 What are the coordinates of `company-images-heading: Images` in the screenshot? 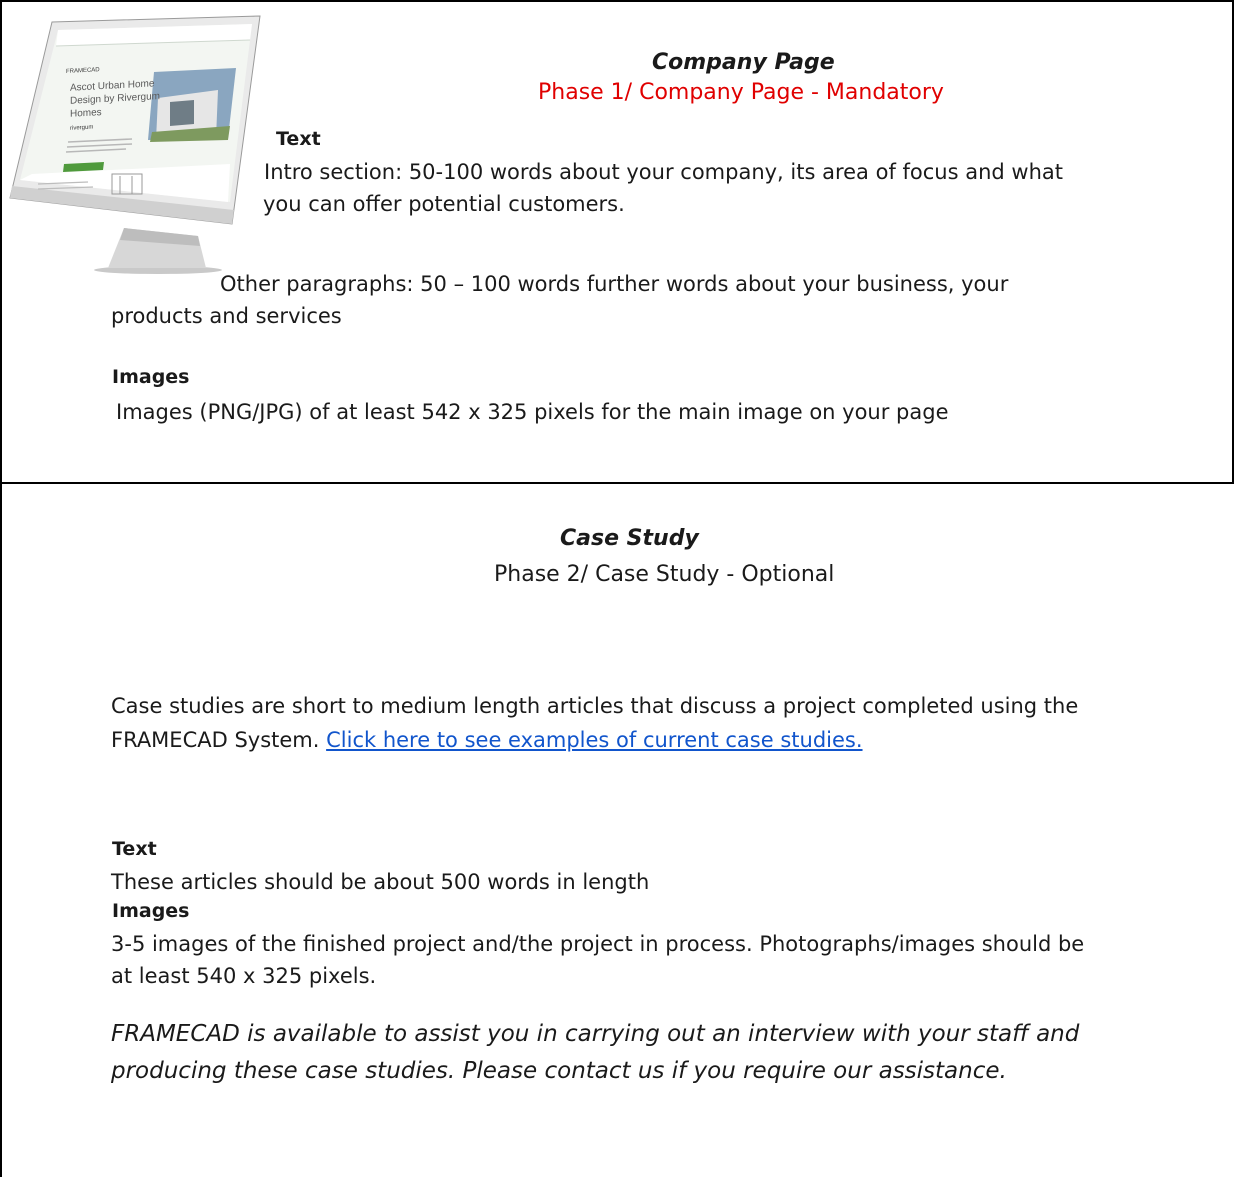 It's located at (151, 377).